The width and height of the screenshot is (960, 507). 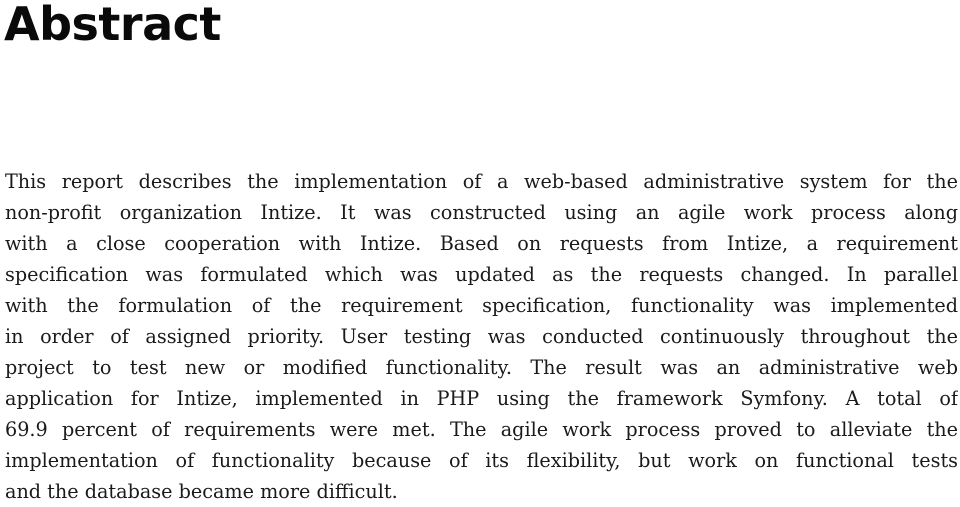 What do you see at coordinates (201, 491) in the screenshot?
I see `paragraph-line: and the database became more difficult.` at bounding box center [201, 491].